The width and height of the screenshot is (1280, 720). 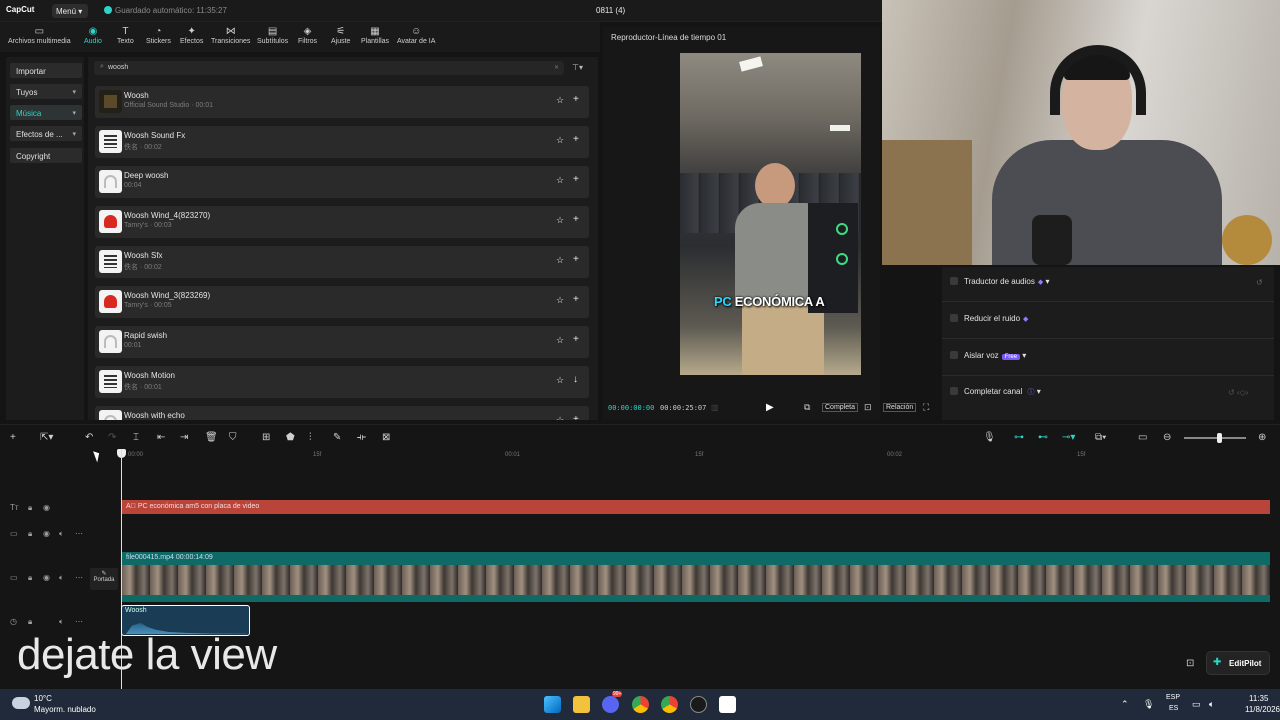 I want to click on caption-icon: ⊞, so click(x=266, y=437).